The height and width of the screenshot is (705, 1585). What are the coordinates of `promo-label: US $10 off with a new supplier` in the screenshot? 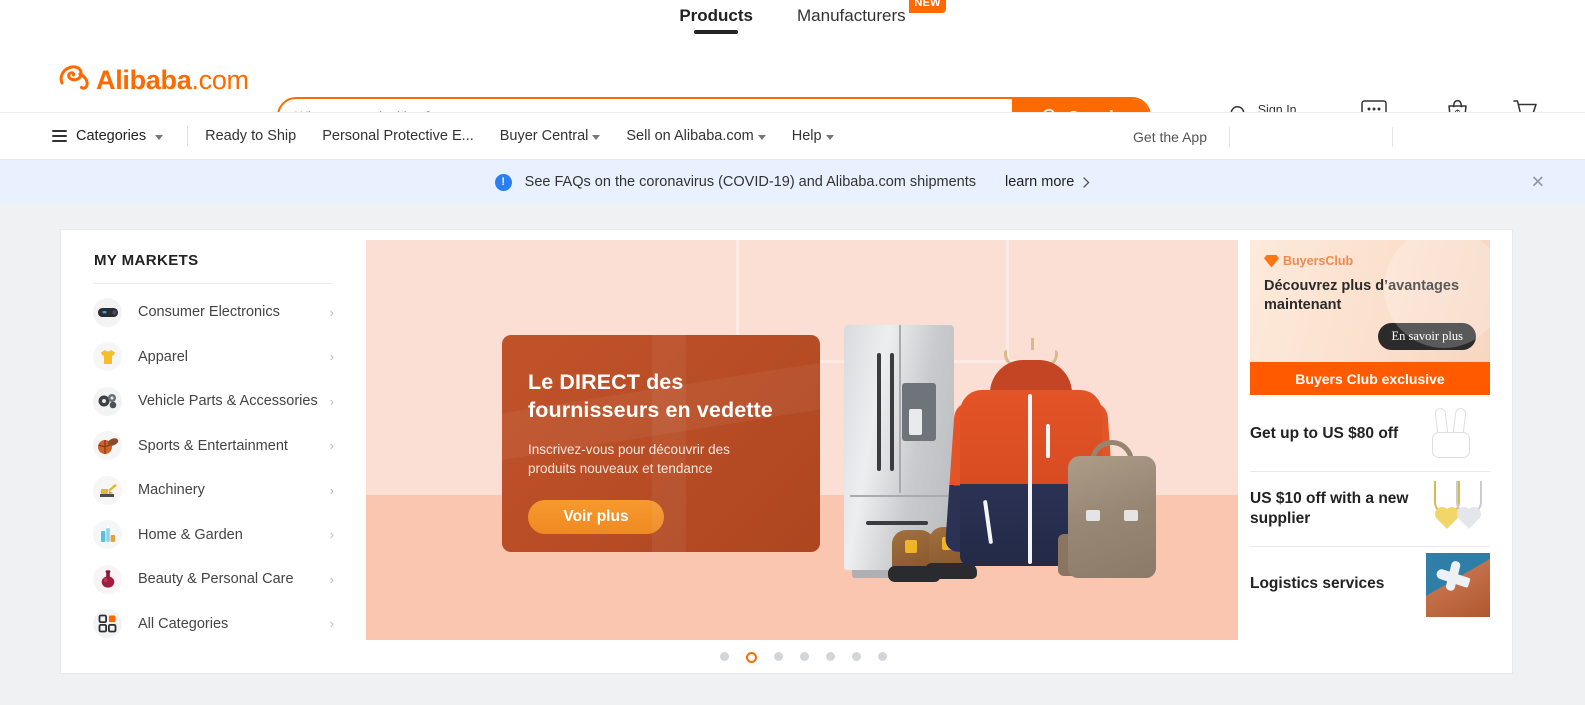 It's located at (1329, 508).